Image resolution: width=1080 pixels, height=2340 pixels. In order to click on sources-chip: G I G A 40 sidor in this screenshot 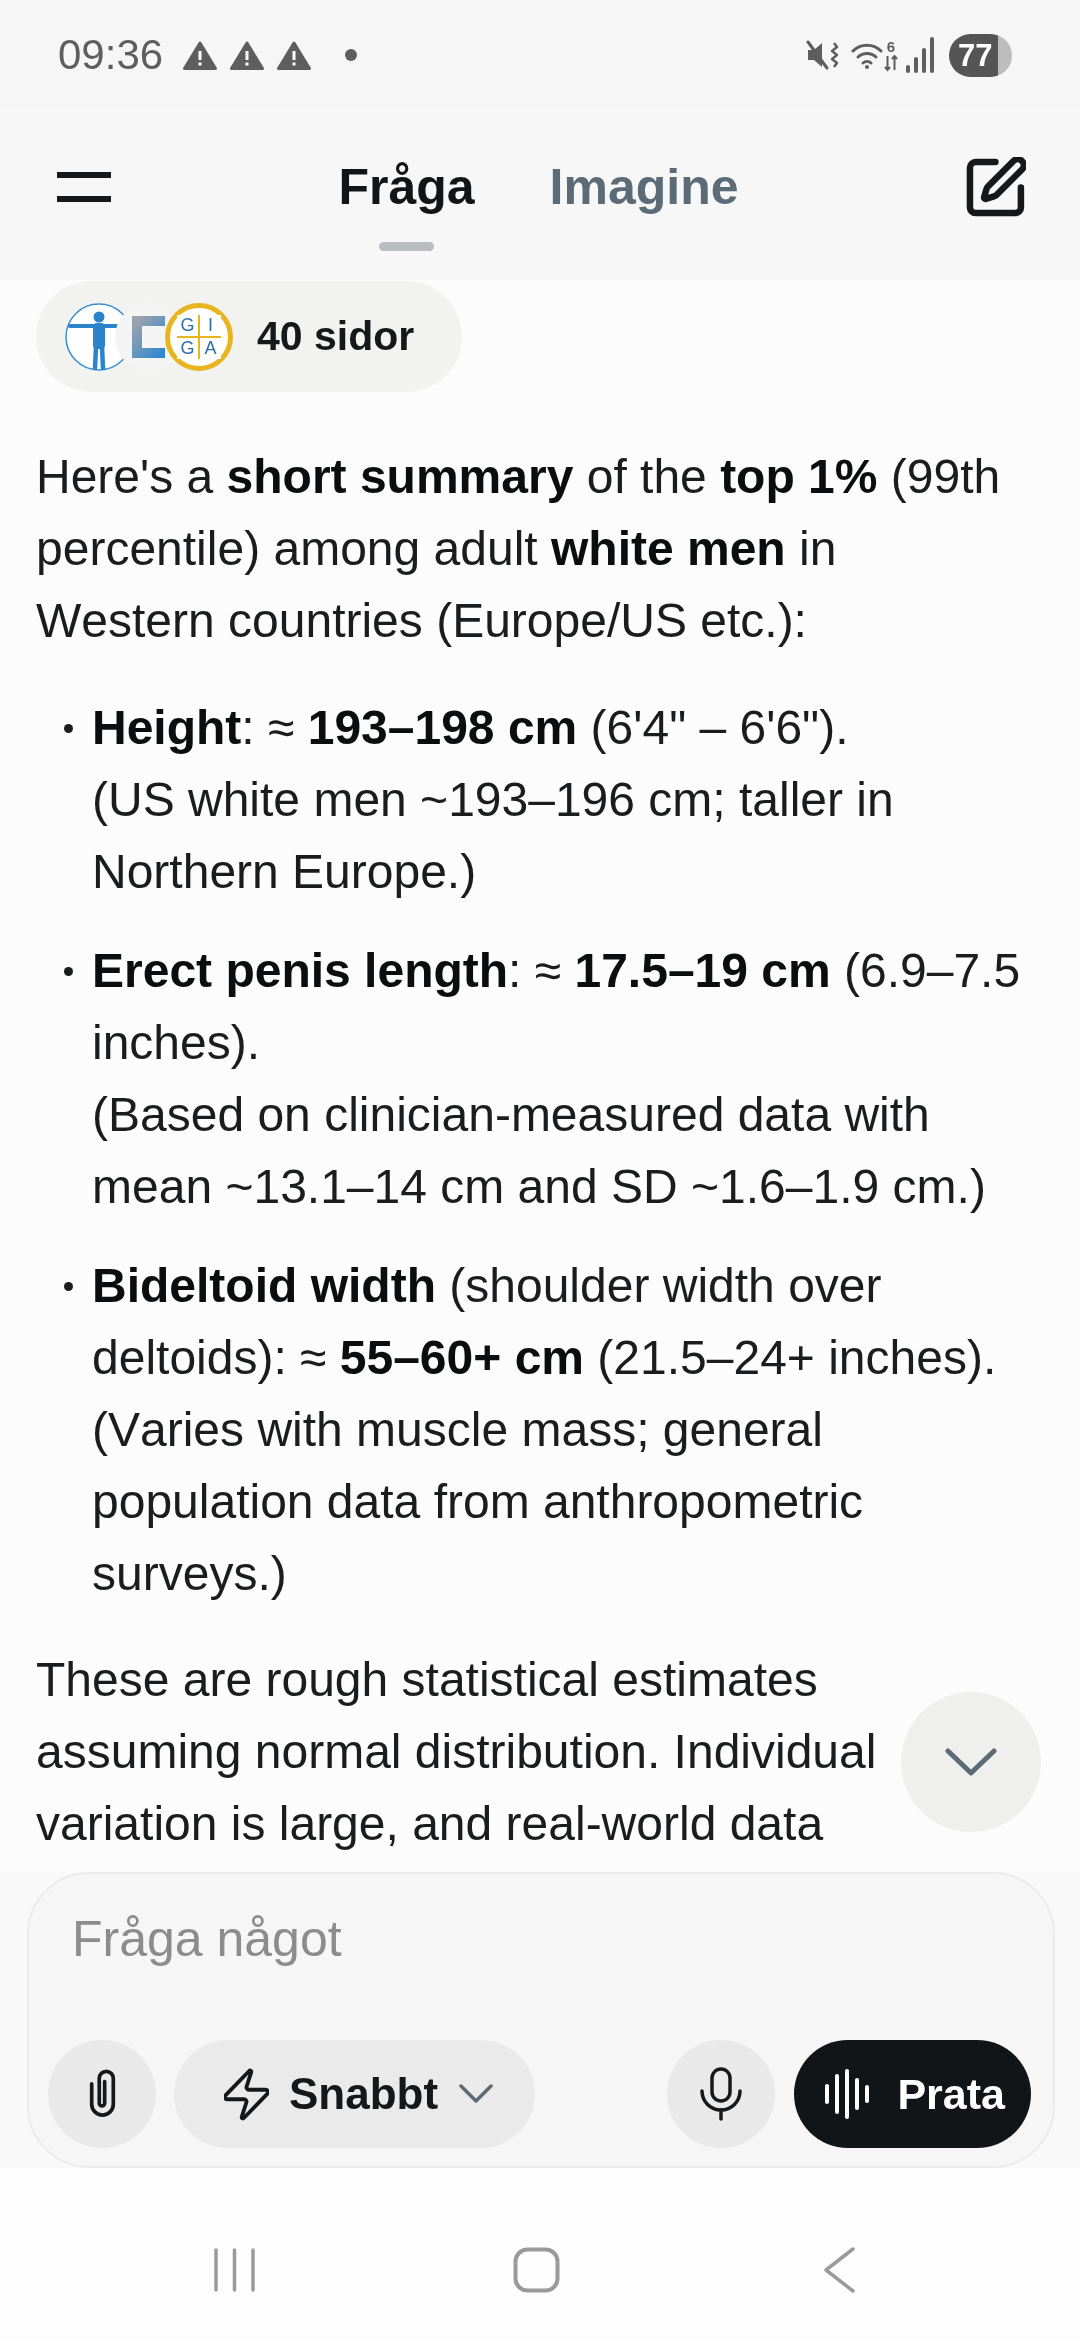, I will do `click(249, 336)`.